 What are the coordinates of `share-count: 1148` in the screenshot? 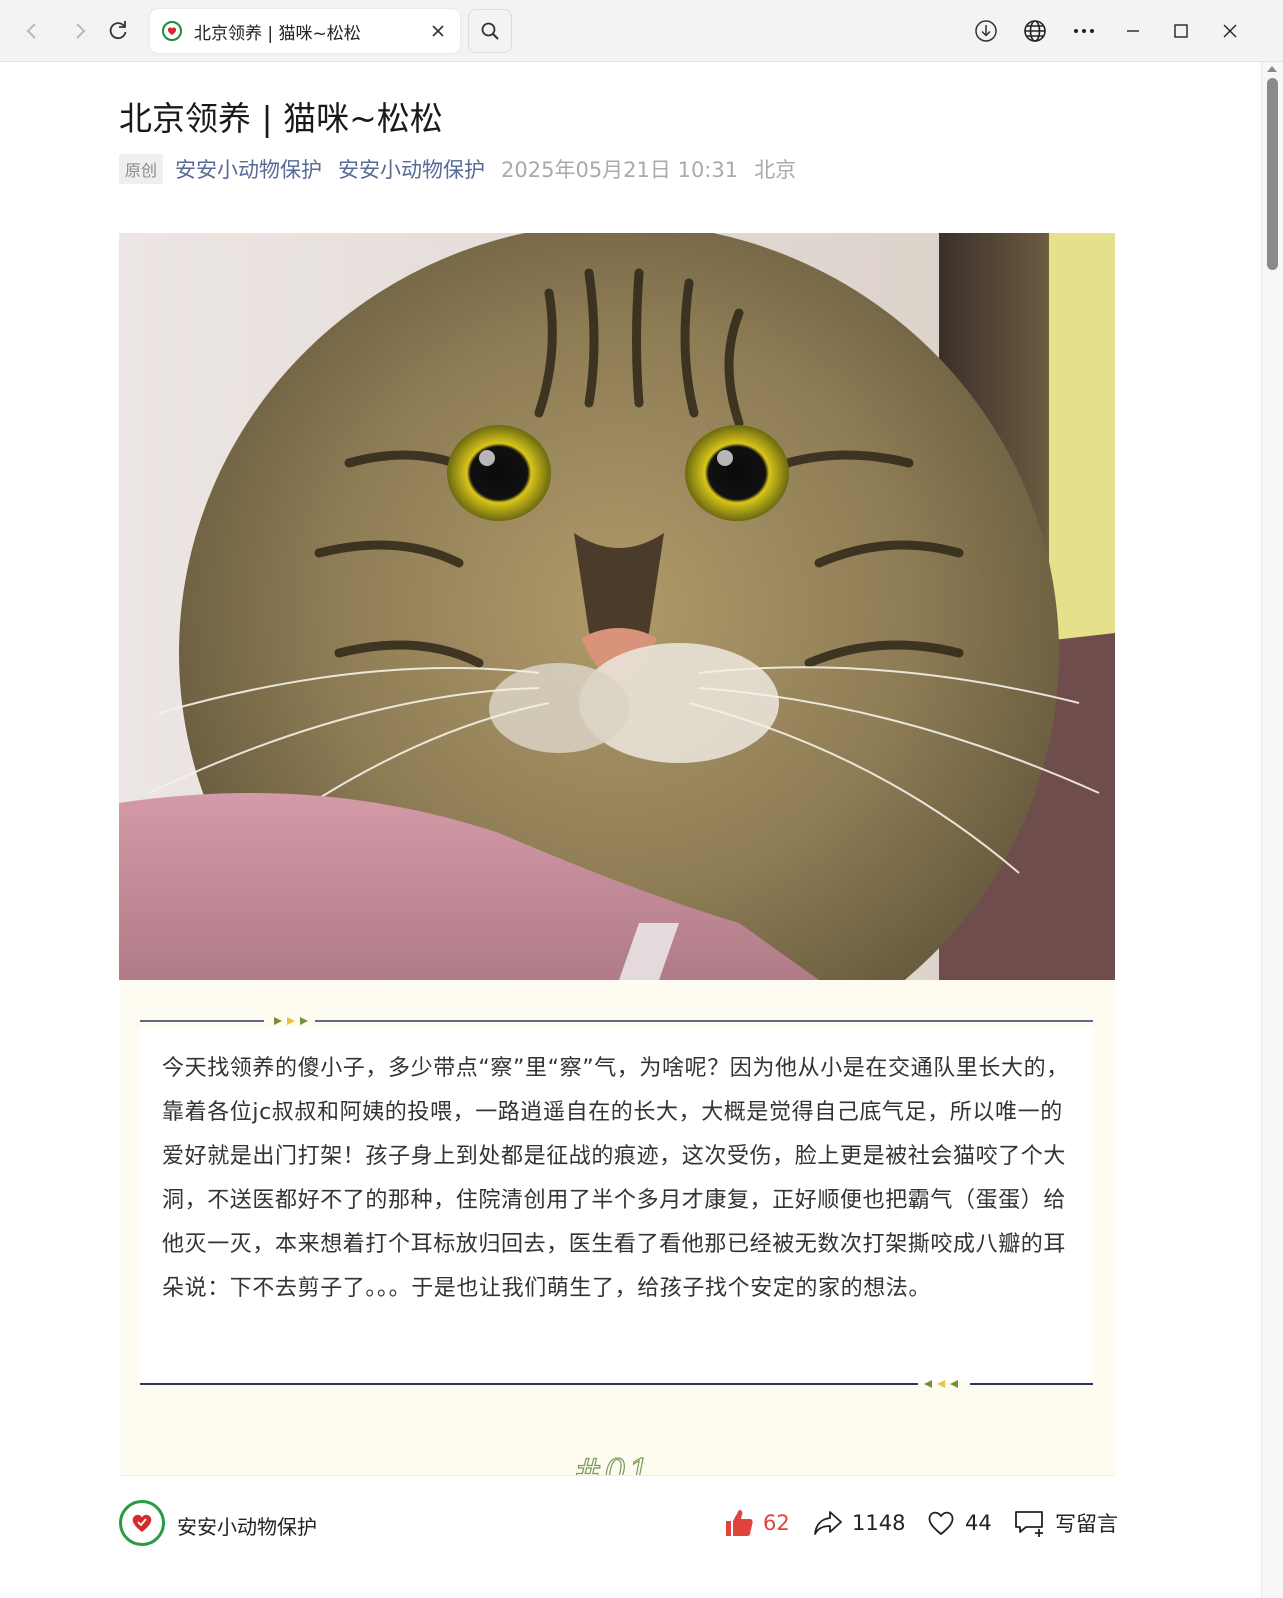 It's located at (879, 1523).